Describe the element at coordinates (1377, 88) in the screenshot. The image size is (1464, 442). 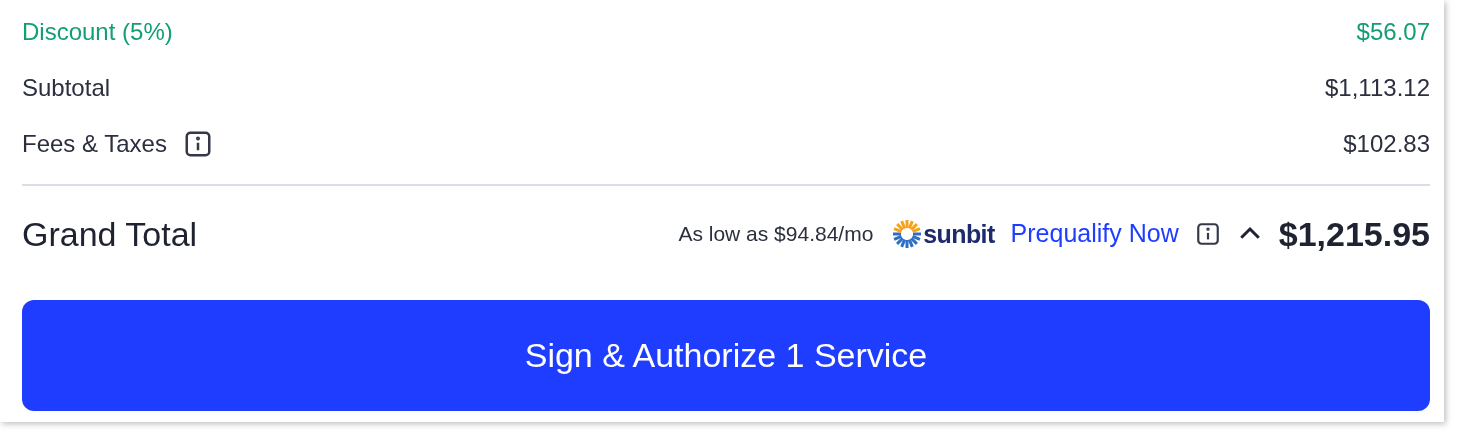
I see `row-value: $1,113.12` at that location.